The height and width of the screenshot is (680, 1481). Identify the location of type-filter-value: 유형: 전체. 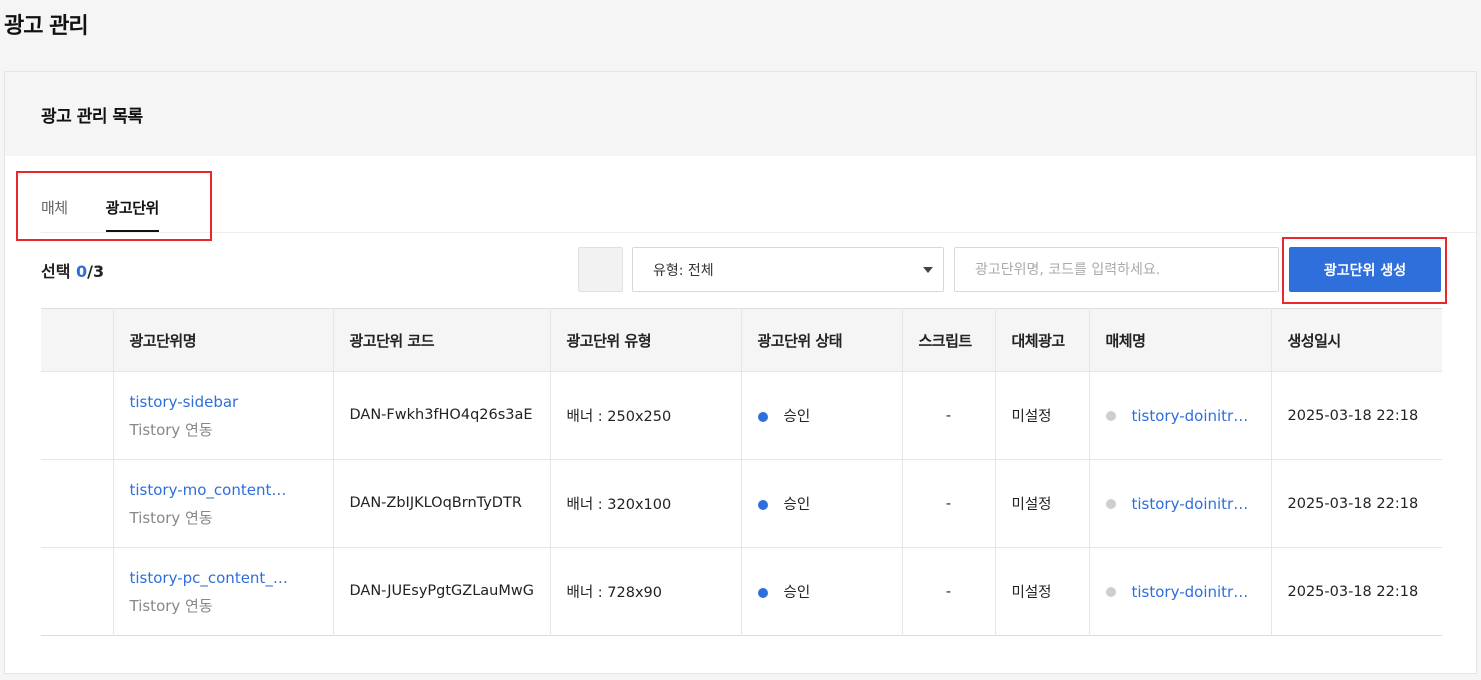
(683, 270).